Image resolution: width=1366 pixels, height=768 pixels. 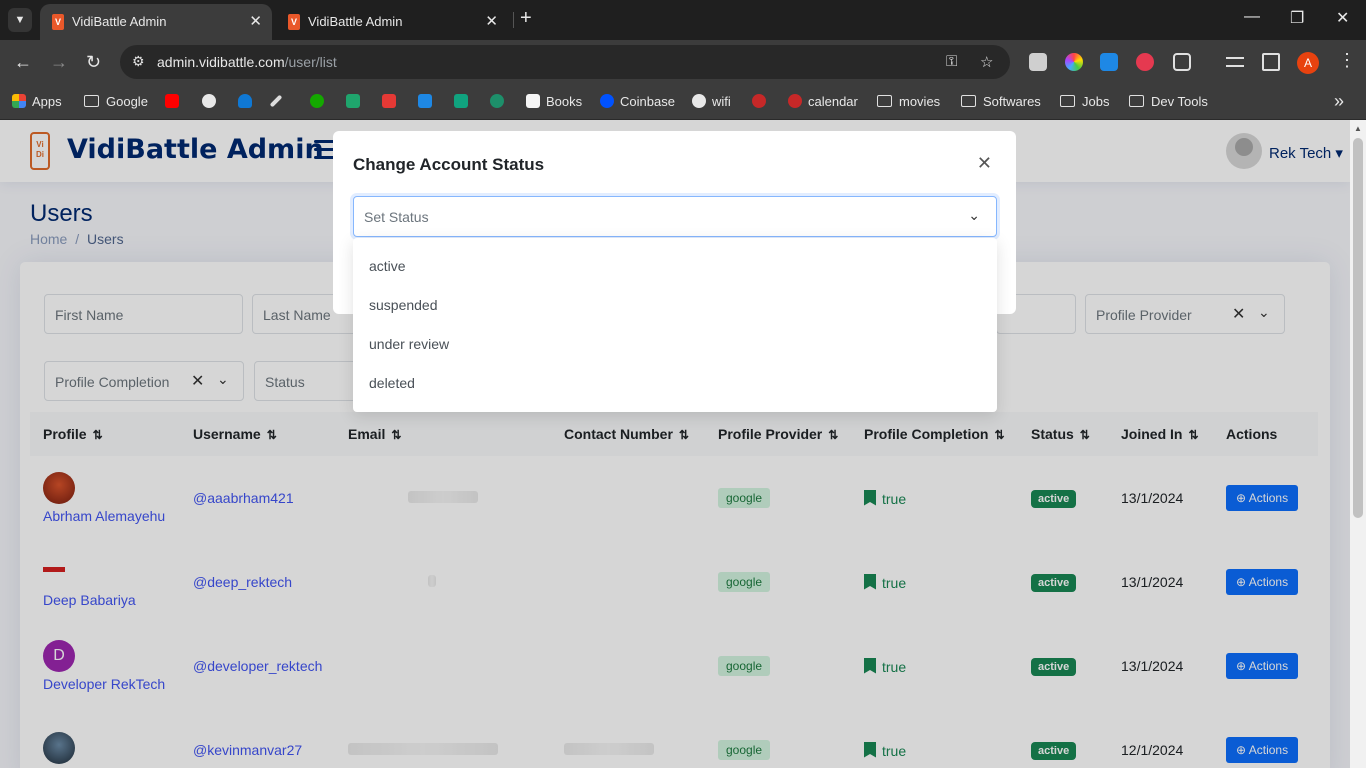 I want to click on red-logo-icon, so click(x=759, y=101).